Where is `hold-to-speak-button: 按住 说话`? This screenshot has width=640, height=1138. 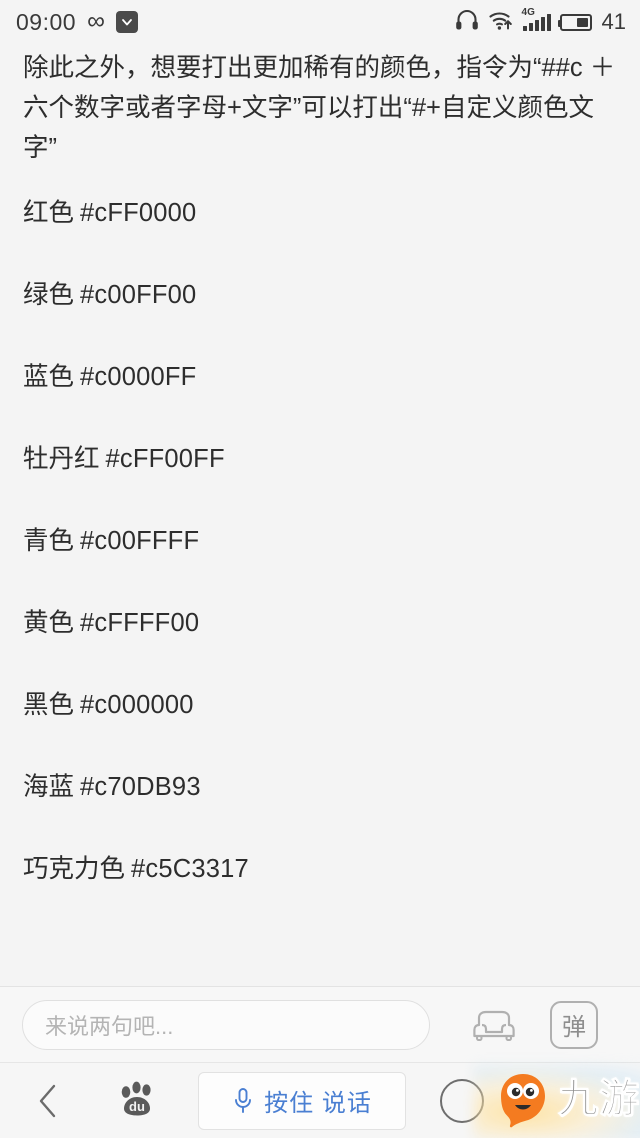 hold-to-speak-button: 按住 说话 is located at coordinates (302, 1100).